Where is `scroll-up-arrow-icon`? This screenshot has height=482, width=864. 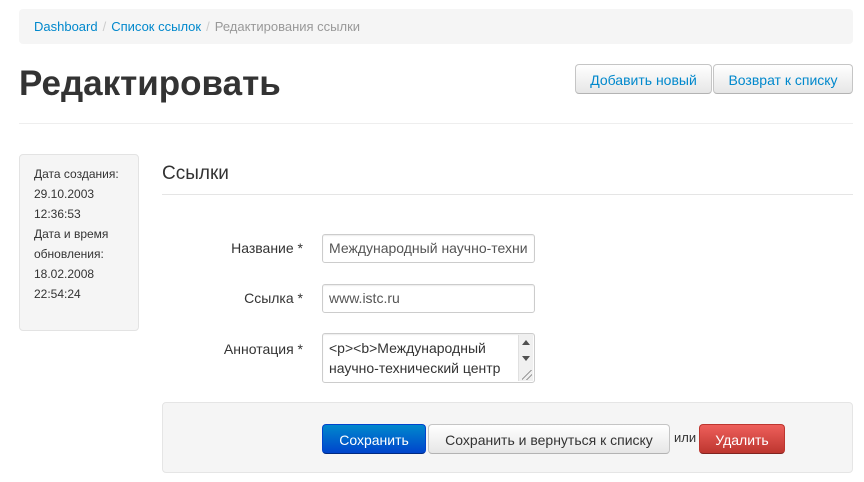 scroll-up-arrow-icon is located at coordinates (526, 342).